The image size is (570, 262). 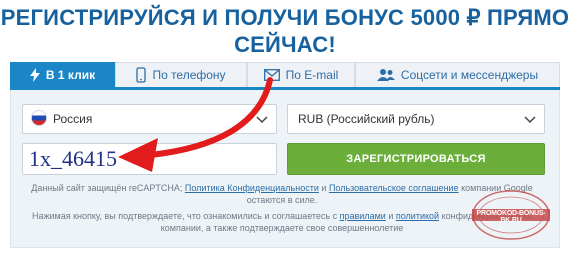 What do you see at coordinates (70, 75) in the screenshot?
I see `tab-label: В 1 клик` at bounding box center [70, 75].